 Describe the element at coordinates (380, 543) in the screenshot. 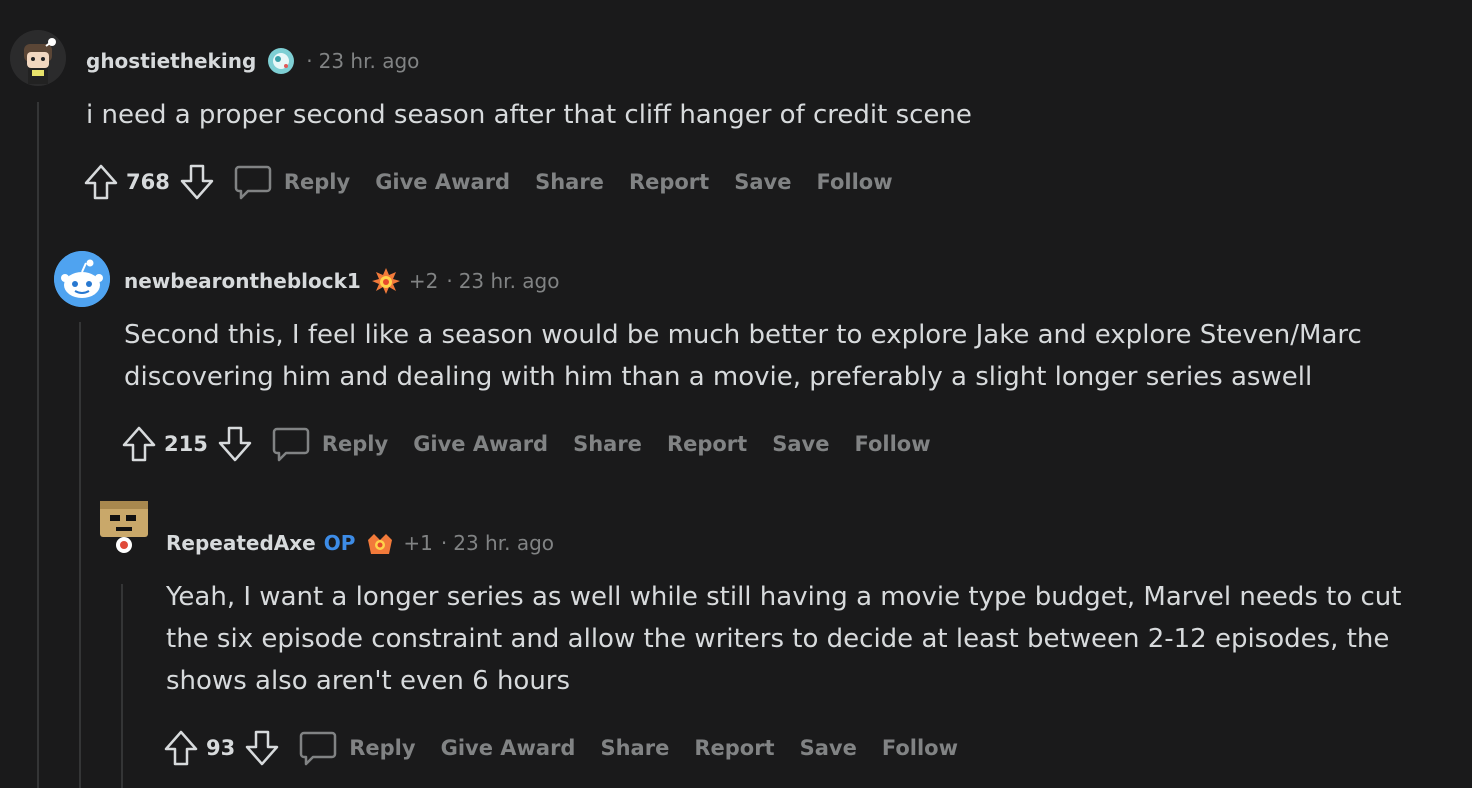

I see `crown-award-icon` at that location.